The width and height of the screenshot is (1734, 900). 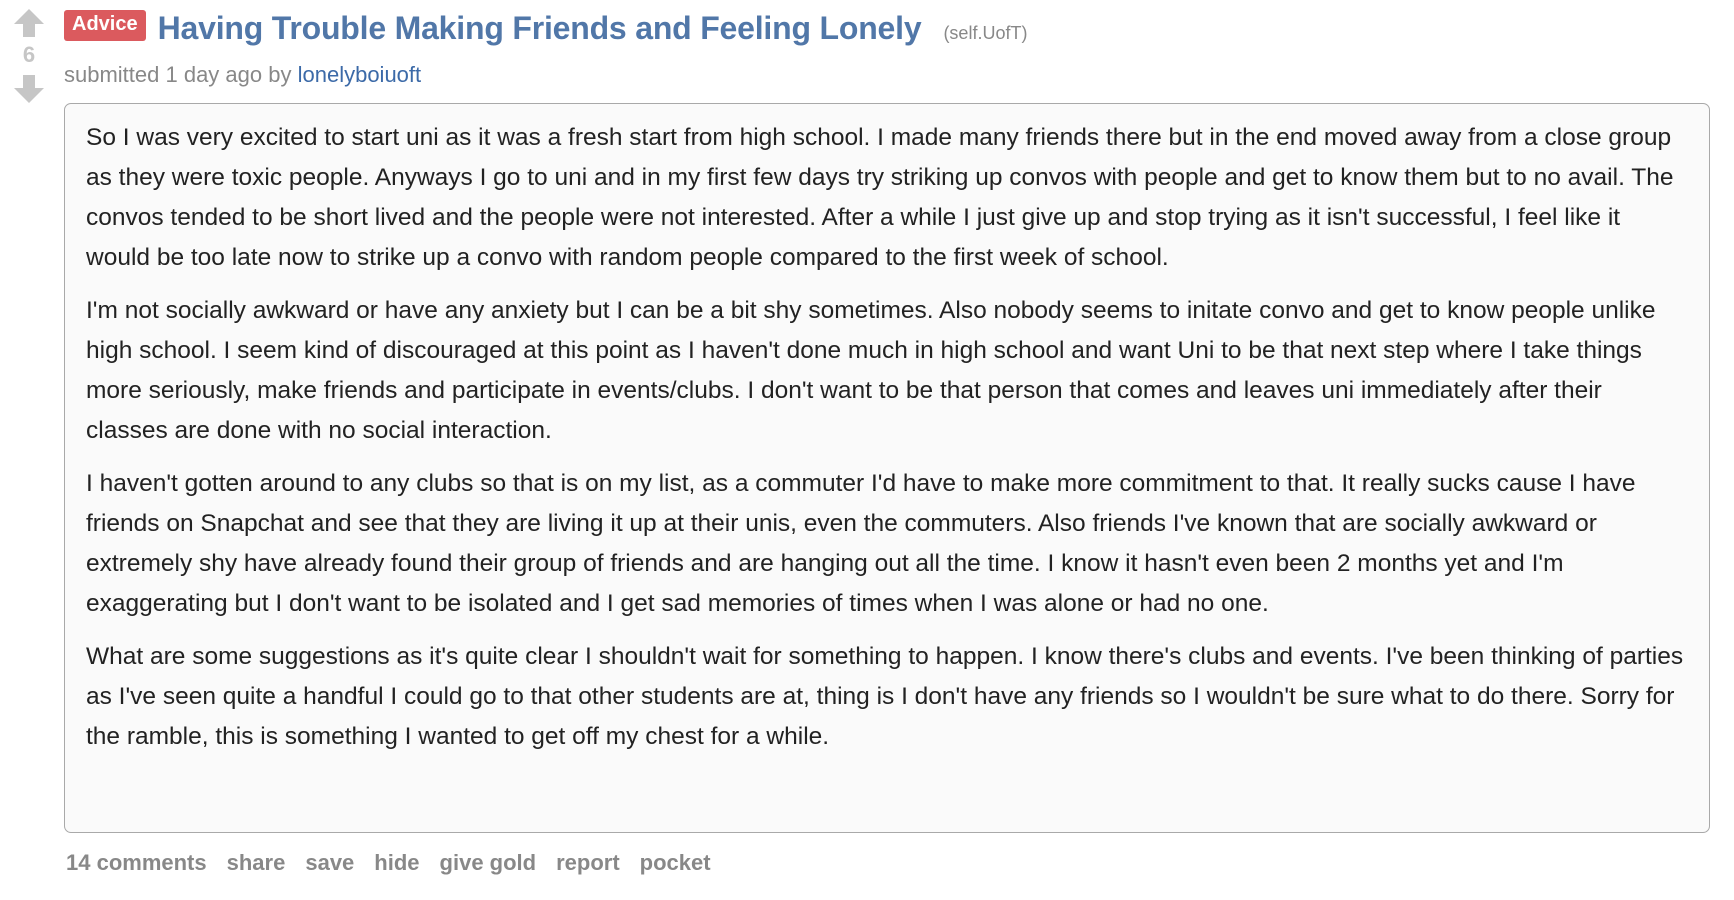 What do you see at coordinates (178, 74) in the screenshot?
I see `submitted-text: submitted 1 day ago by` at bounding box center [178, 74].